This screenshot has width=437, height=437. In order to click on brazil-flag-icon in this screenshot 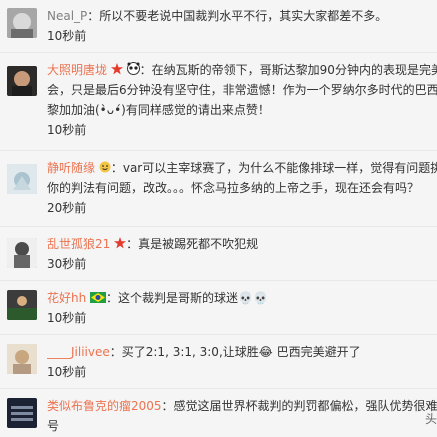, I will do `click(98, 299)`.